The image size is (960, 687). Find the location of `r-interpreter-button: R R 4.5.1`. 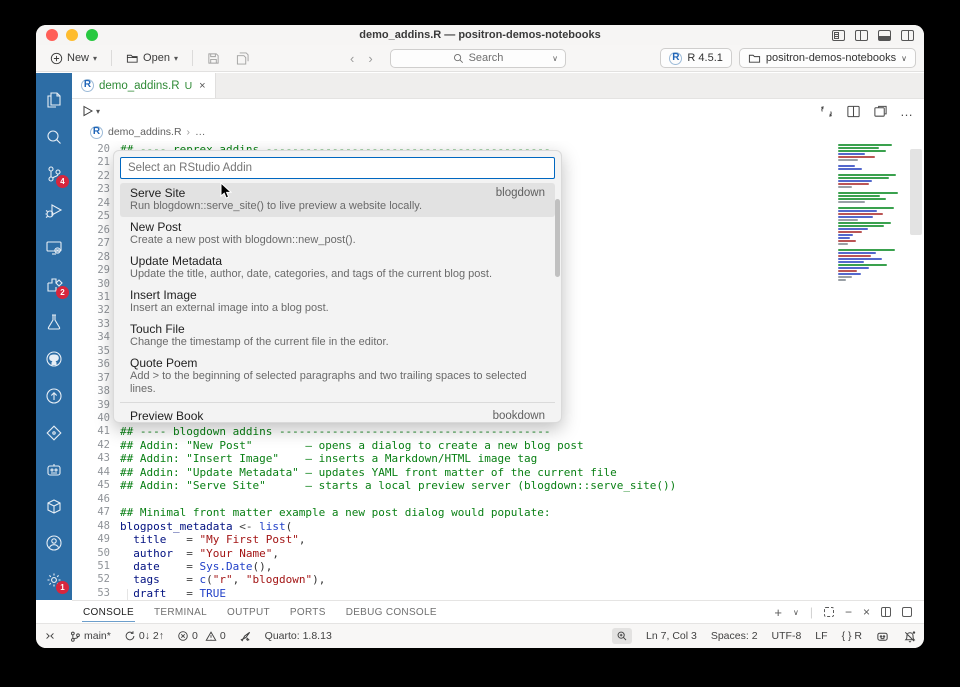

r-interpreter-button: R R 4.5.1 is located at coordinates (696, 58).